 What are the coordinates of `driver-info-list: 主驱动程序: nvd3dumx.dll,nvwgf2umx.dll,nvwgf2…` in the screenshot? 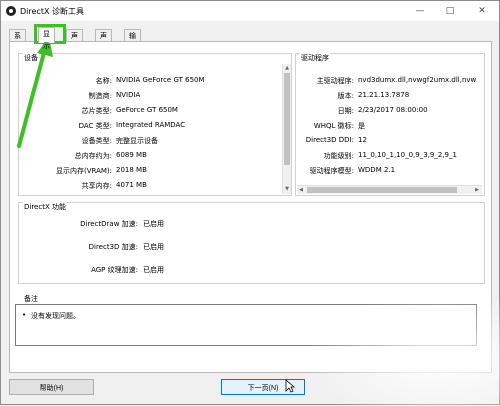 It's located at (386, 119).